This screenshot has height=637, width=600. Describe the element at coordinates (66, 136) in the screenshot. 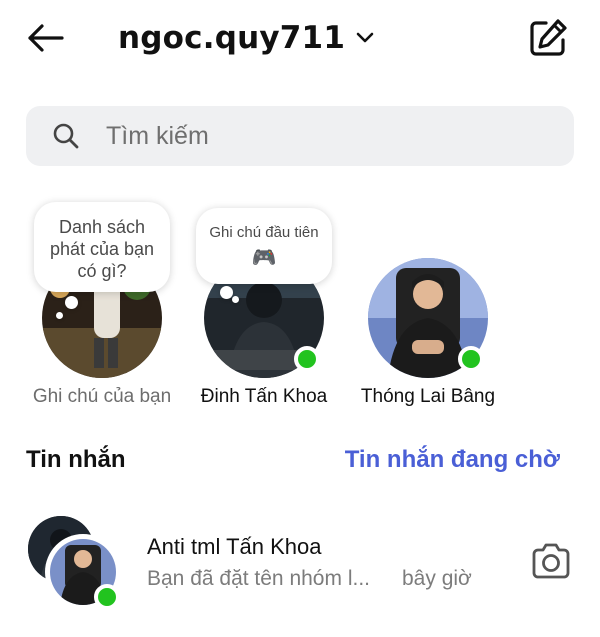

I see `search-icon` at that location.